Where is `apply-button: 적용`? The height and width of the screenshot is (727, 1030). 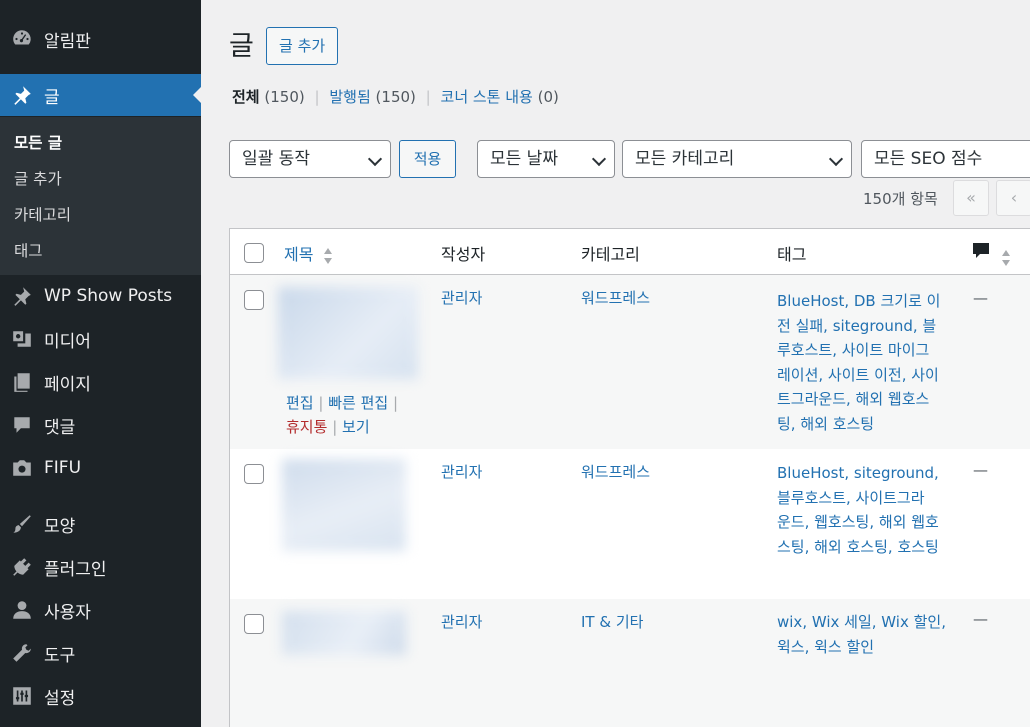
apply-button: 적용 is located at coordinates (427, 159).